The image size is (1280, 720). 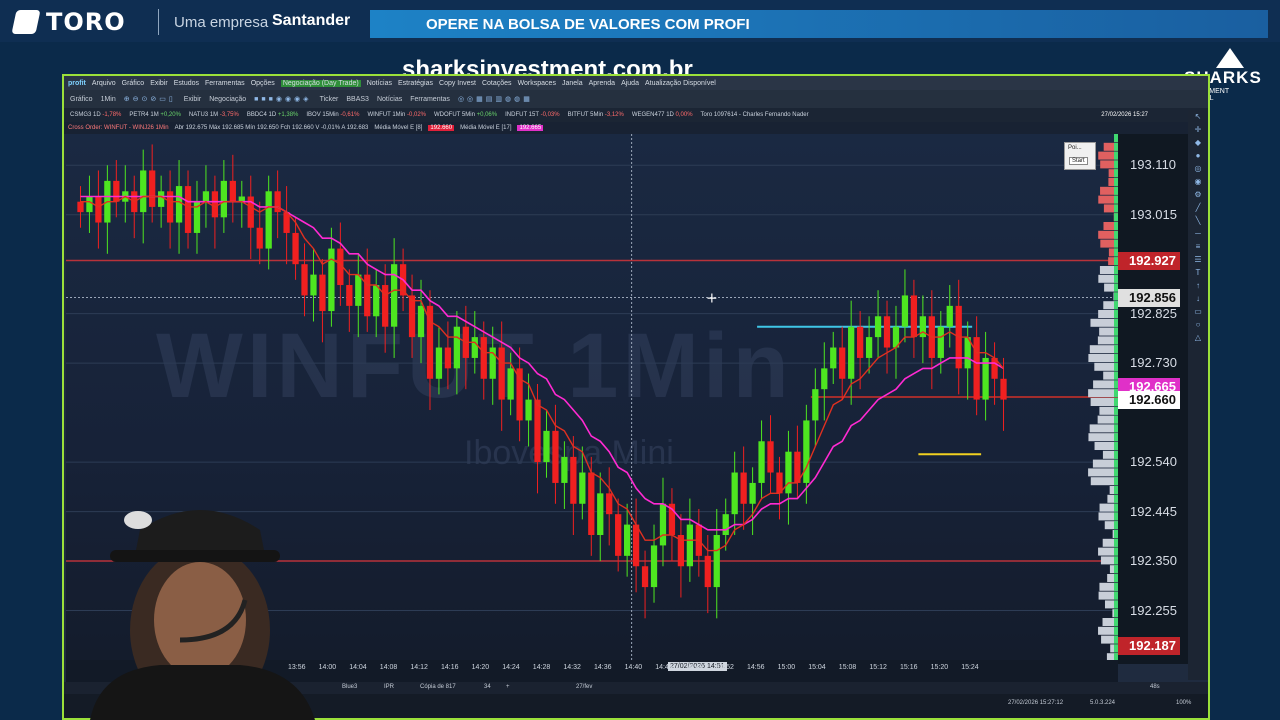 I want to click on ticker-input: BBAS3, so click(x=357, y=99).